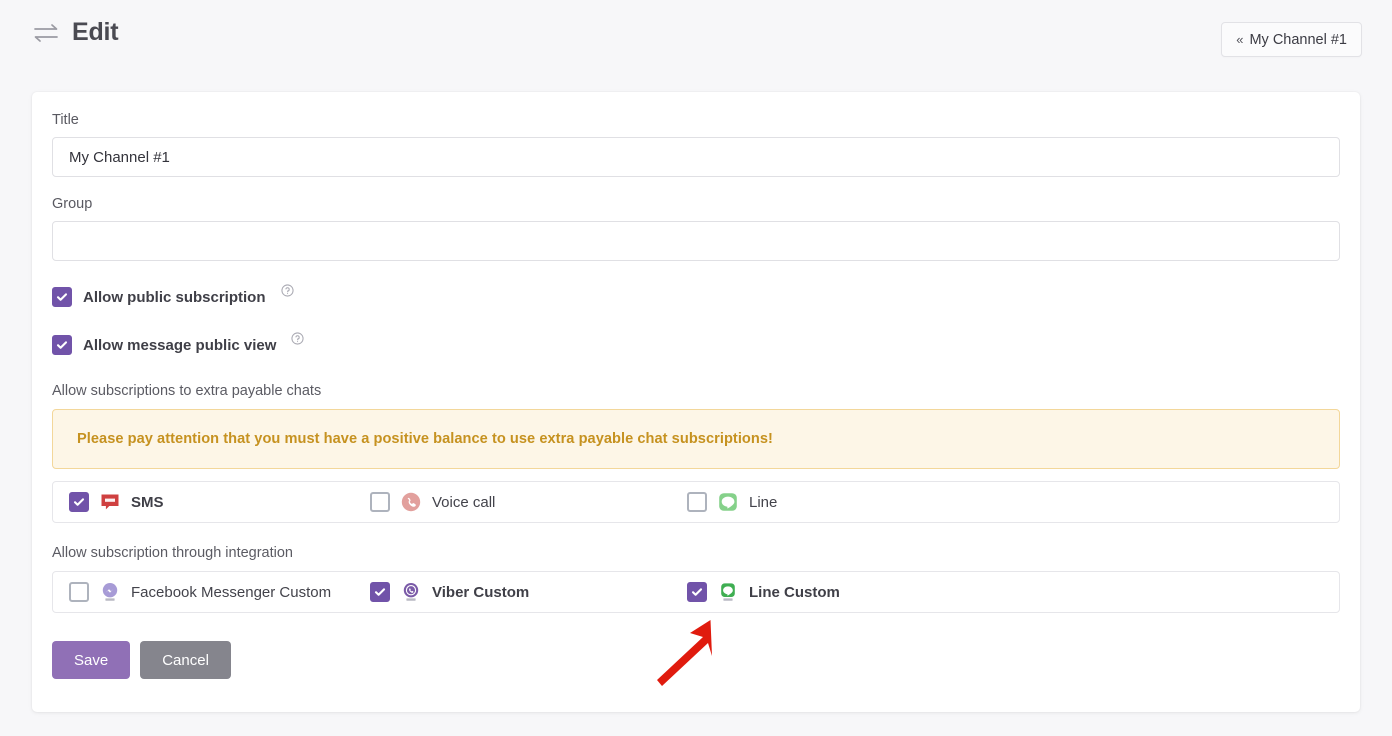 The height and width of the screenshot is (736, 1392). Describe the element at coordinates (211, 502) in the screenshot. I see `option-sms: SMS` at that location.